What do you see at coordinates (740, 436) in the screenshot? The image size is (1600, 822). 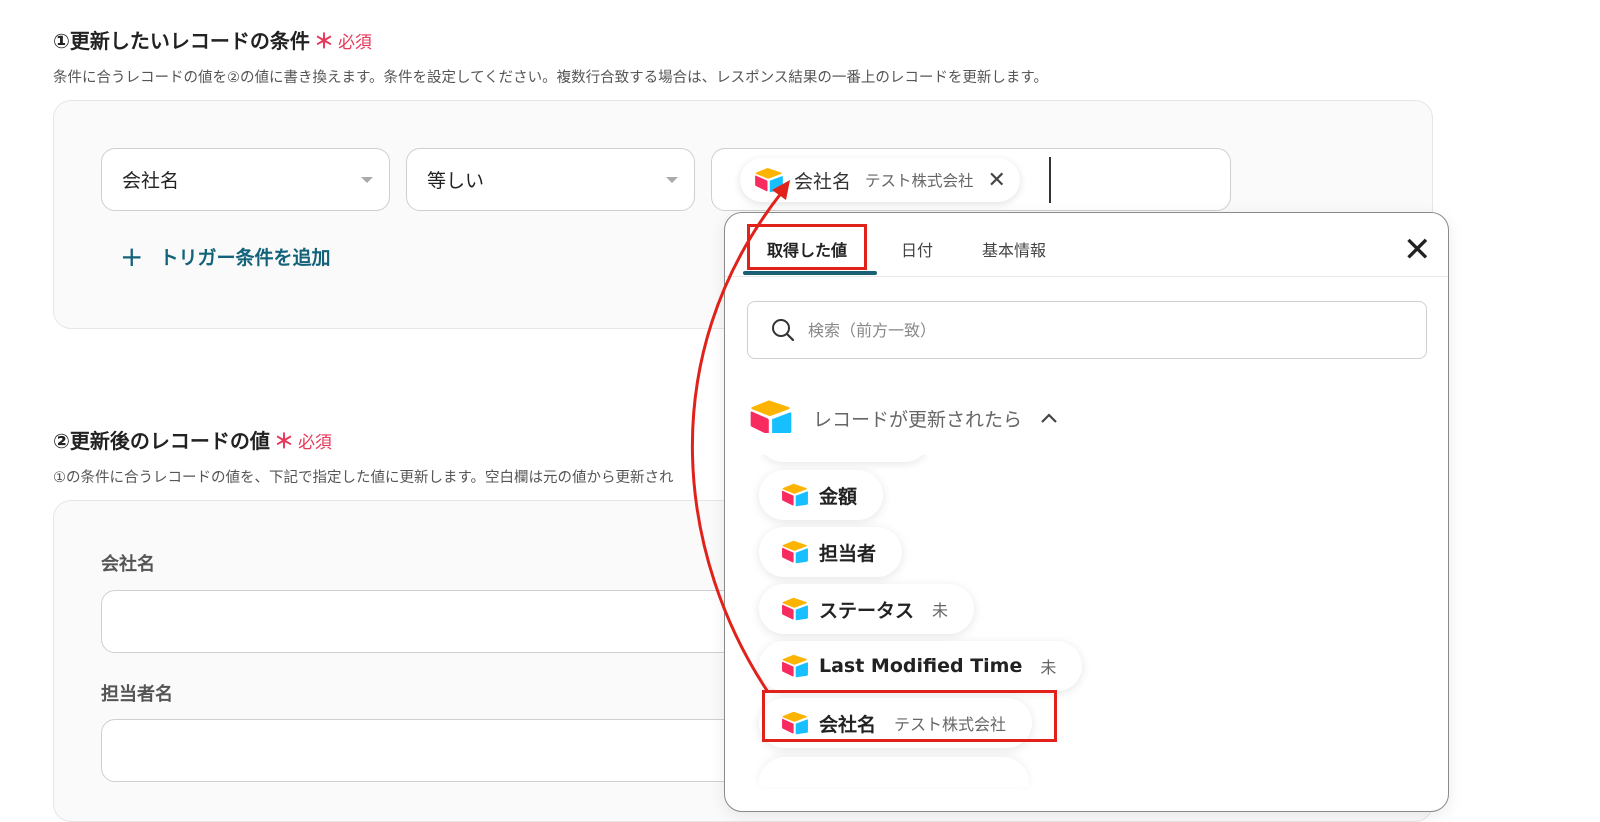 I see `annotation-arrow` at bounding box center [740, 436].